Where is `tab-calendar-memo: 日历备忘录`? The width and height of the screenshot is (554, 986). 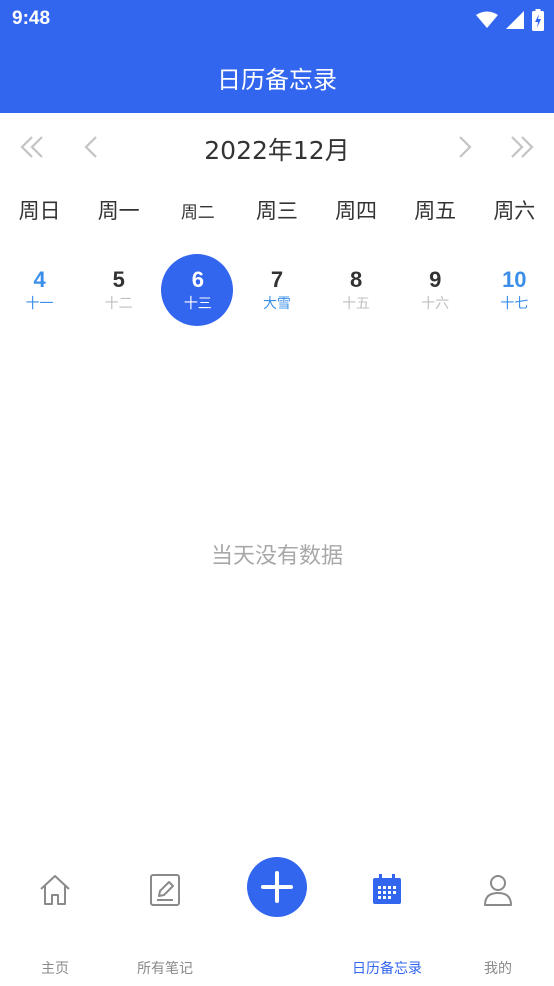
tab-calendar-memo: 日历备忘录 is located at coordinates (387, 923).